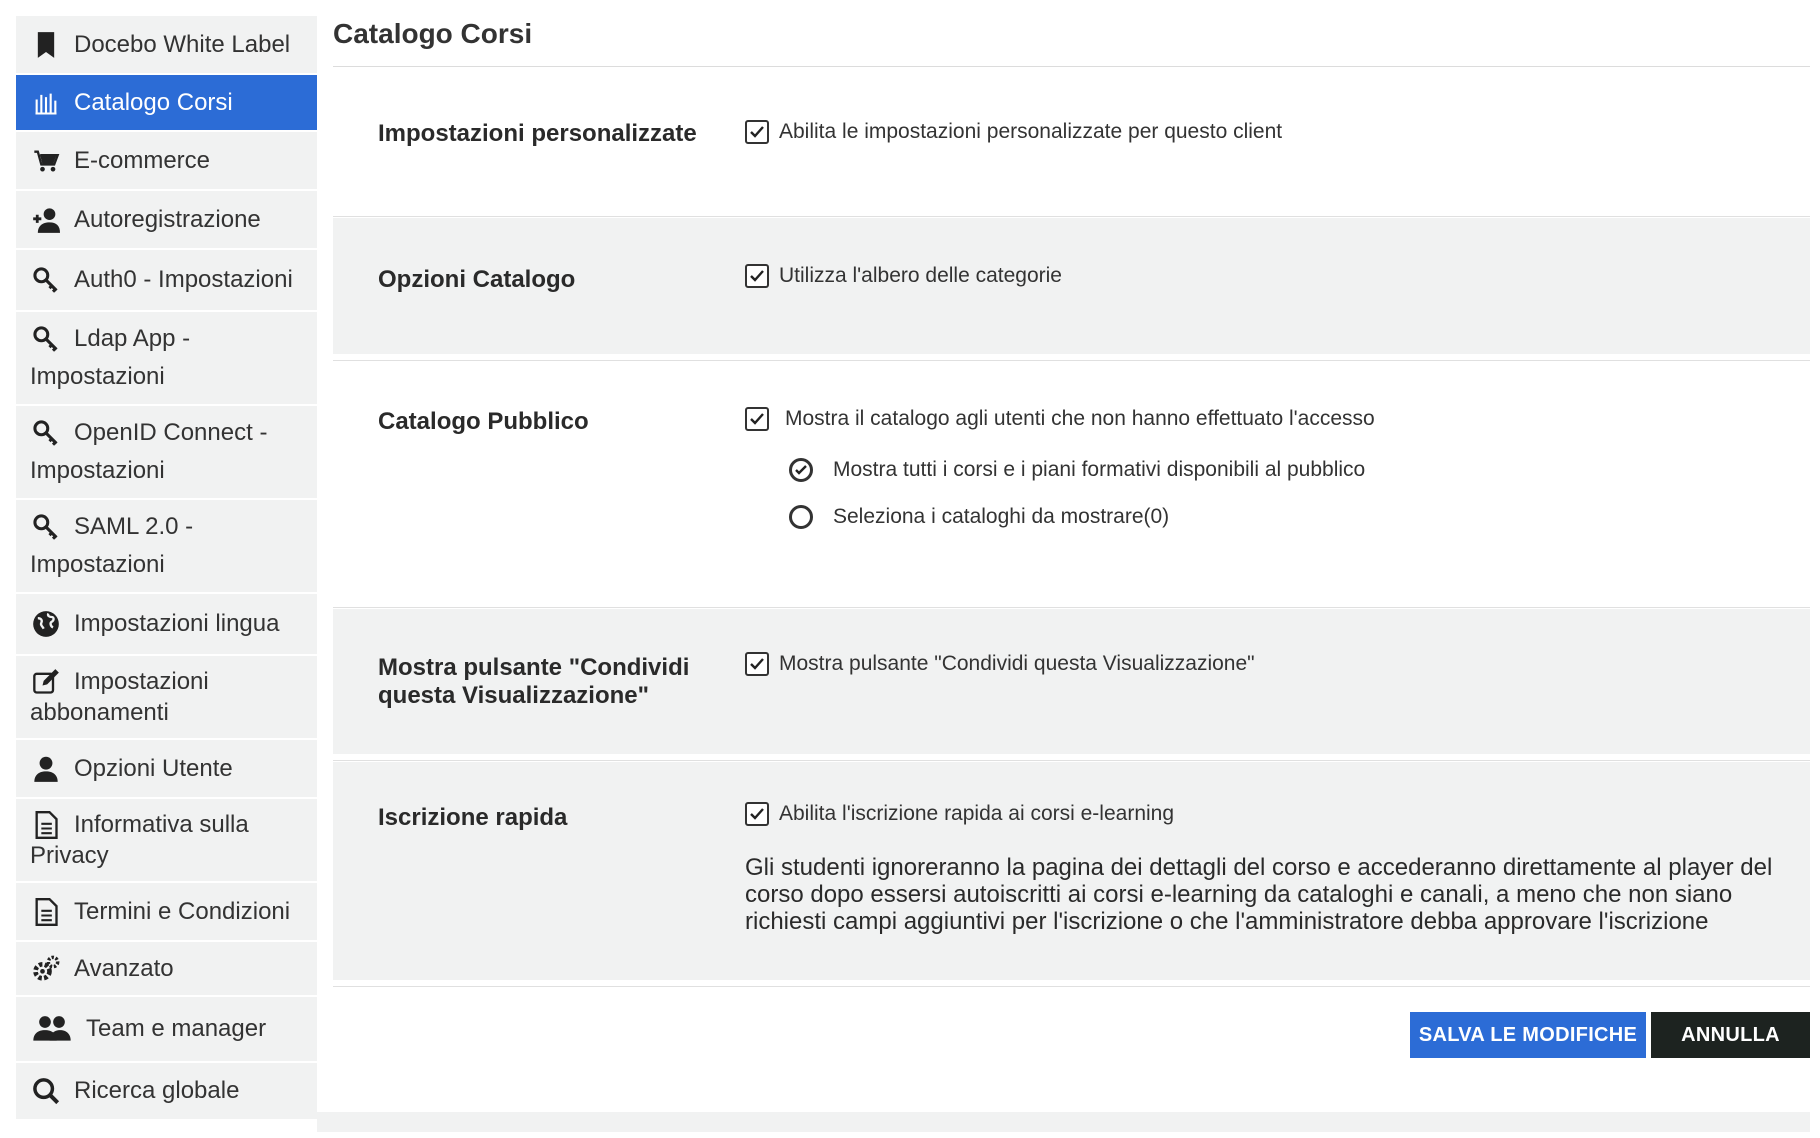  Describe the element at coordinates (433, 33) in the screenshot. I see `page-title: Catalogo Corsi` at that location.